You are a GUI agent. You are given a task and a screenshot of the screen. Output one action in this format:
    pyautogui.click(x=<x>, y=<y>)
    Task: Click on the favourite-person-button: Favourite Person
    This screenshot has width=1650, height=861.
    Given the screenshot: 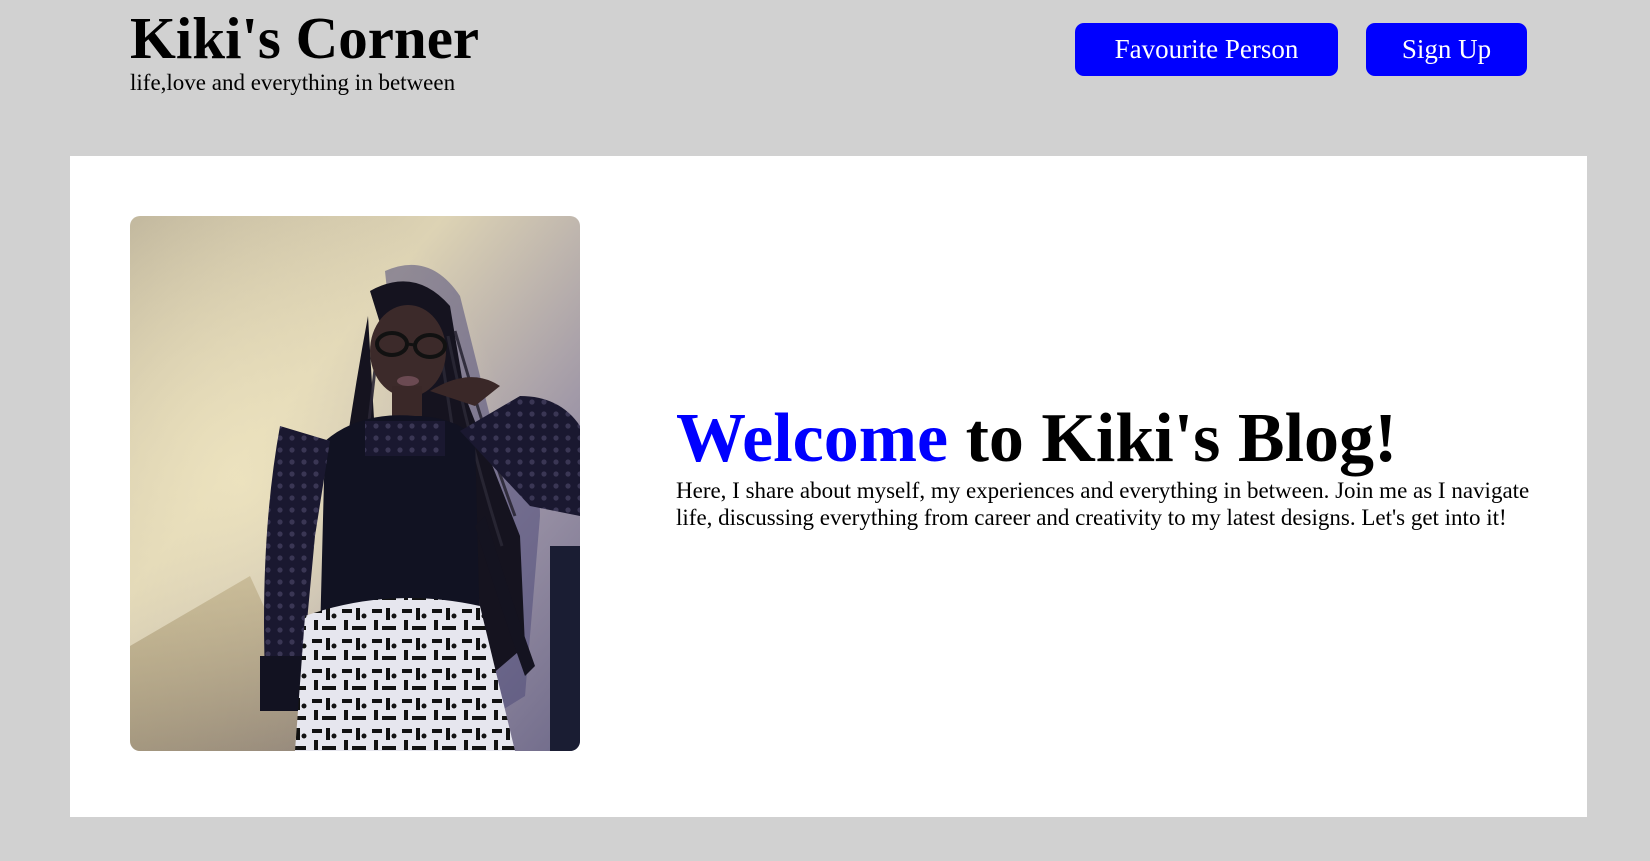 What is the action you would take?
    pyautogui.click(x=1206, y=49)
    